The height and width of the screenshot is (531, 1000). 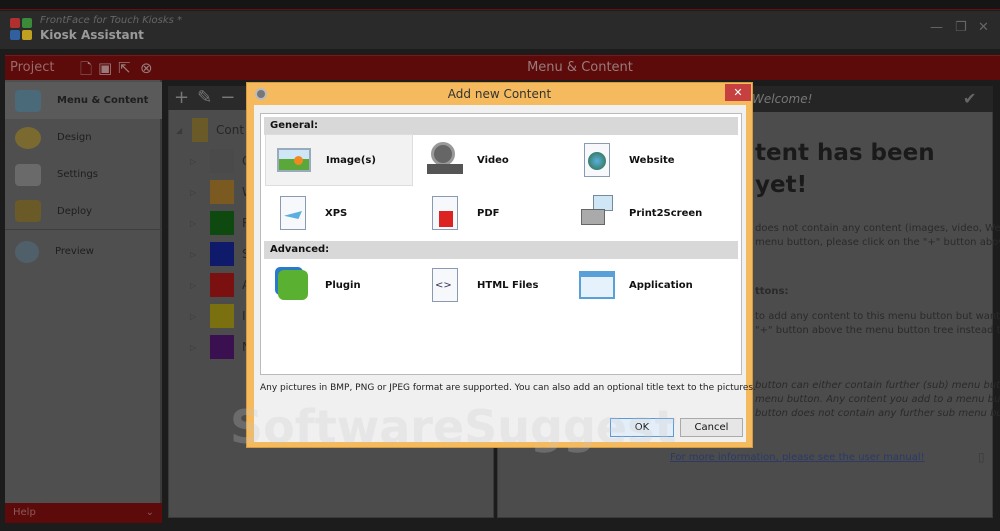 I want to click on sidebar-item-deploy: Deploy, so click(x=83, y=211).